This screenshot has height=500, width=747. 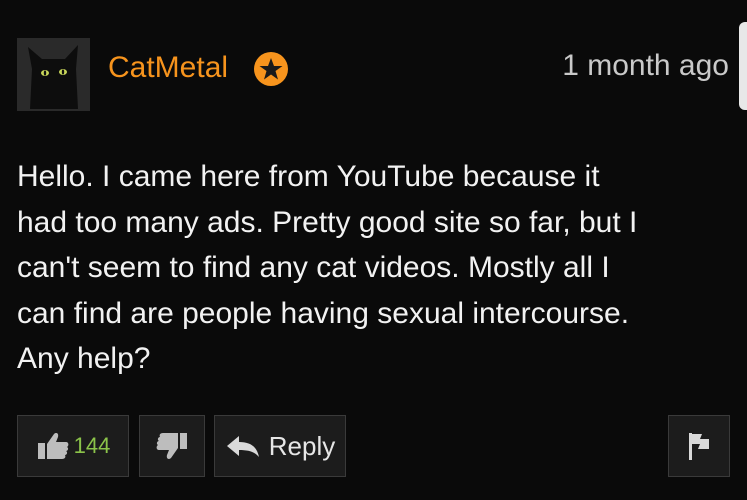 I want to click on like-button: 144, so click(x=73, y=446).